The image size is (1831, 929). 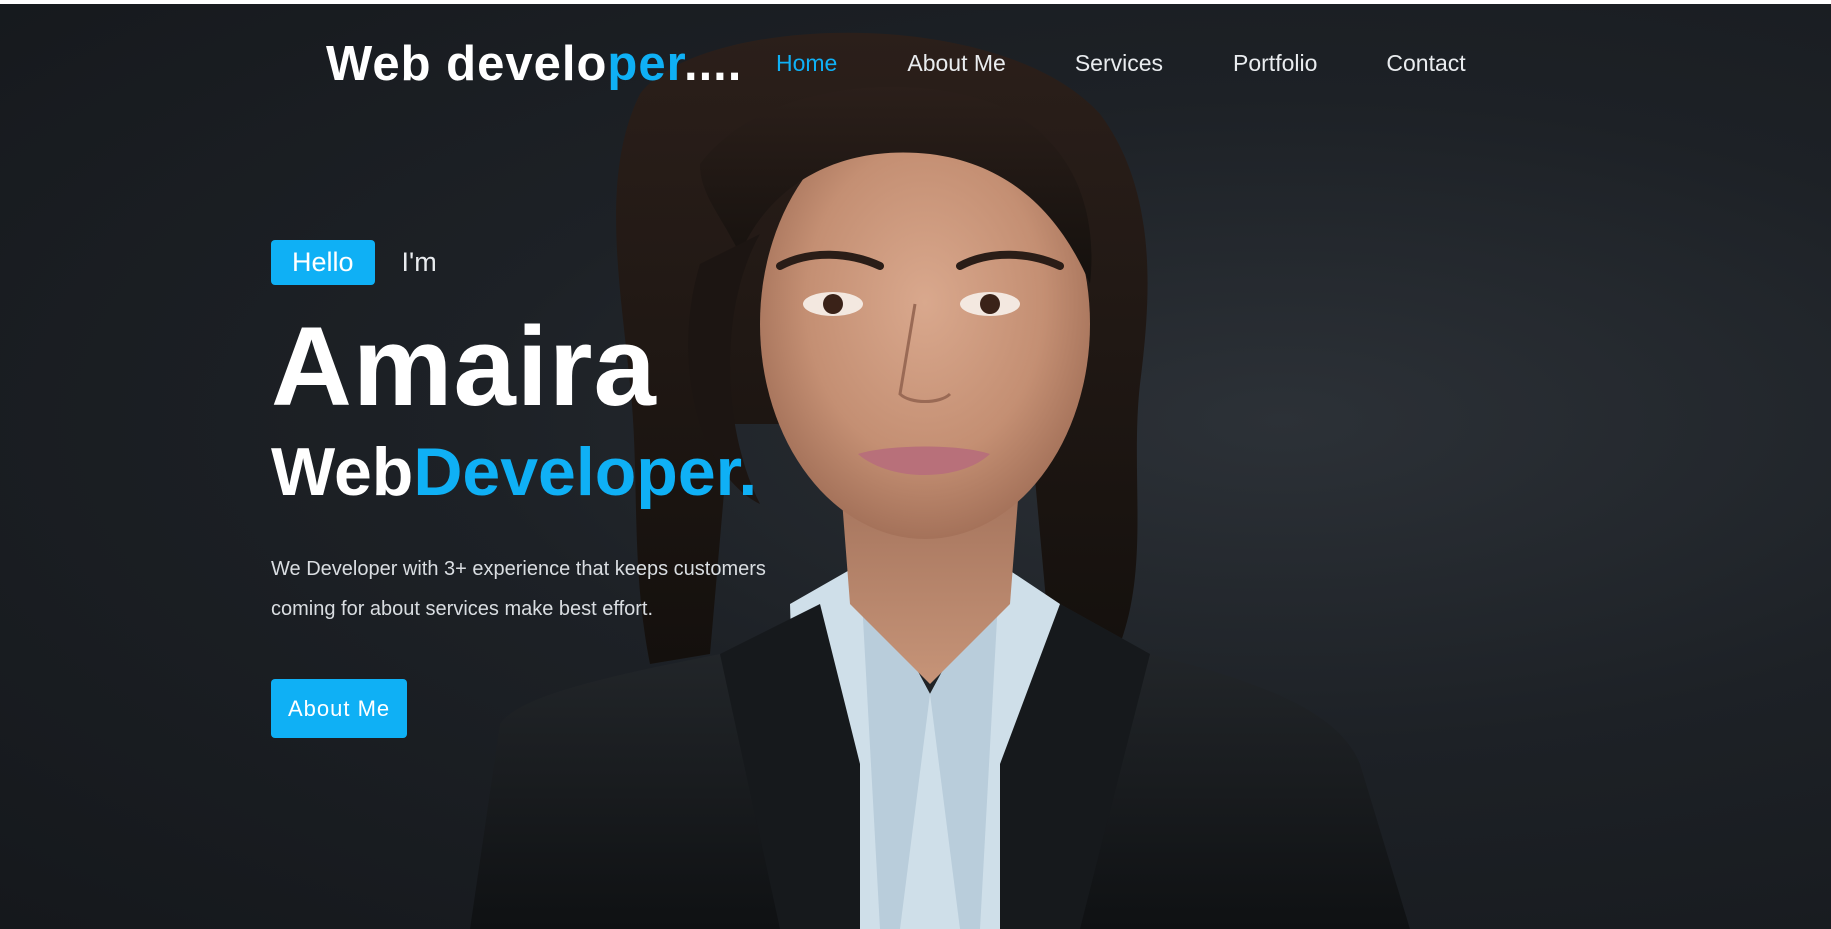 I want to click on about-me-button: About Me, so click(x=339, y=708).